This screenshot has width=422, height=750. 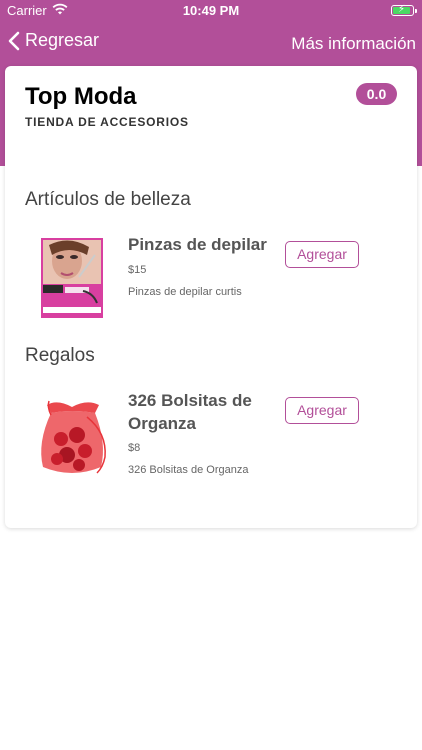 I want to click on store-name: Top Moda, so click(x=81, y=96).